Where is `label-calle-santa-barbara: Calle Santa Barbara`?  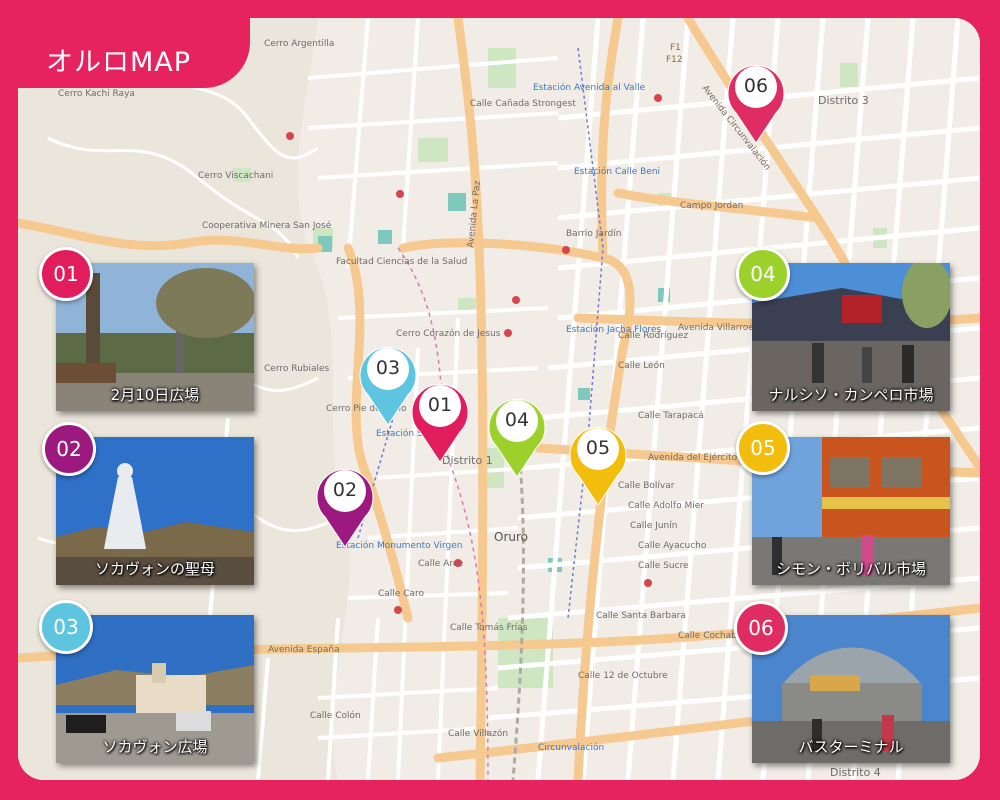 label-calle-santa-barbara: Calle Santa Barbara is located at coordinates (641, 616).